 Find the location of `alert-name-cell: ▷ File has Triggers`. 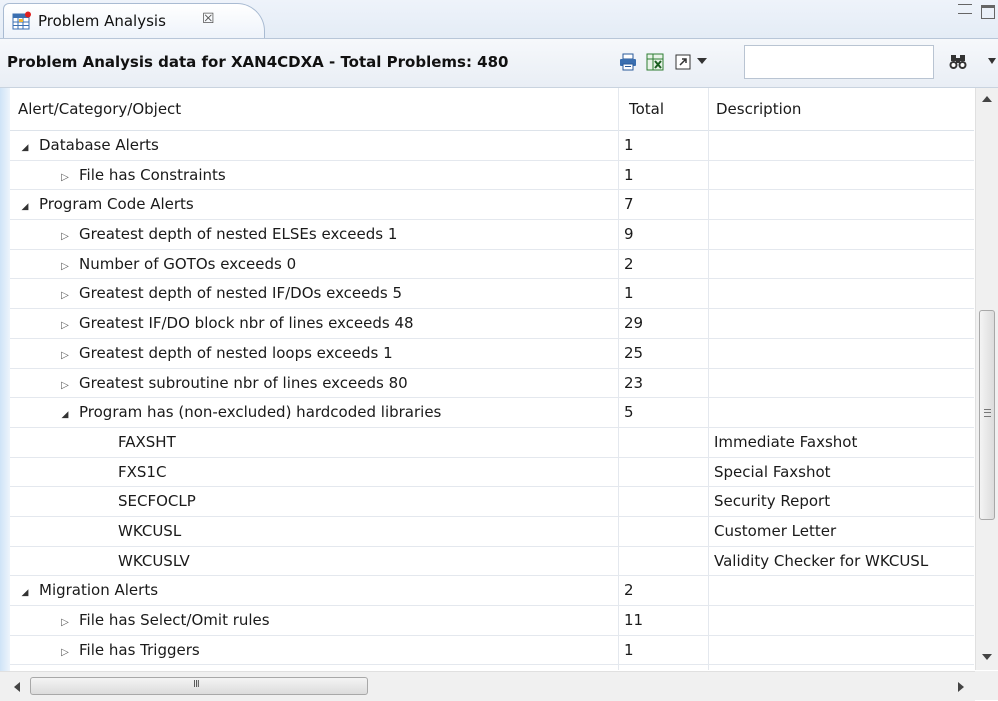

alert-name-cell: ▷ File has Triggers is located at coordinates (339, 650).